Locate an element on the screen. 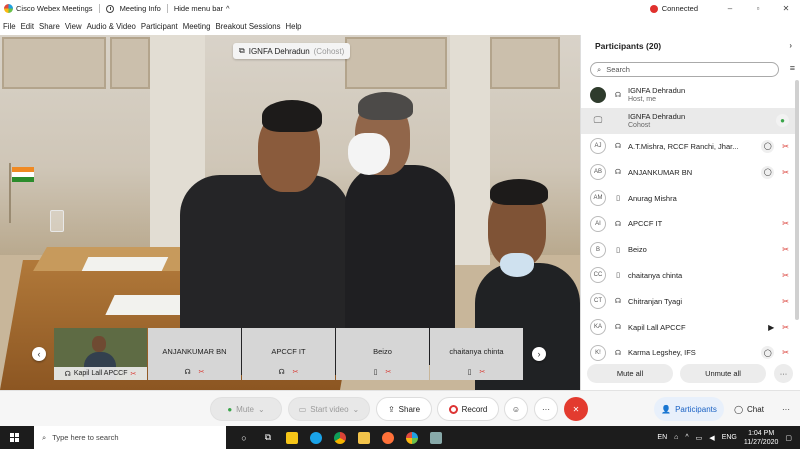 The height and width of the screenshot is (449, 800). participant-row: ☊ IGNFA Dehradun Host, me is located at coordinates (688, 95).